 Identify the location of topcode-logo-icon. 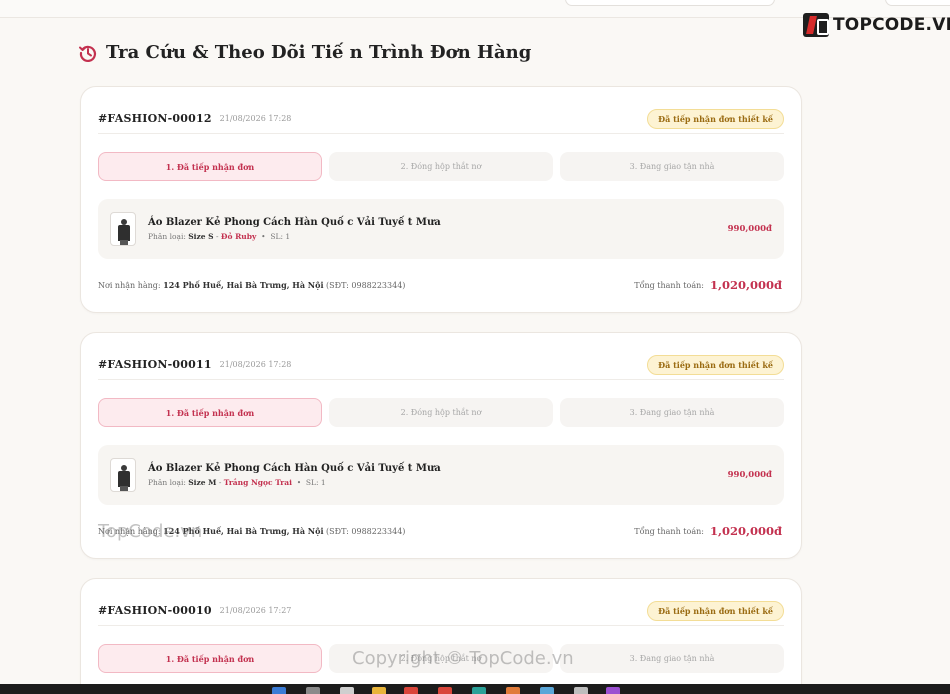
(816, 25).